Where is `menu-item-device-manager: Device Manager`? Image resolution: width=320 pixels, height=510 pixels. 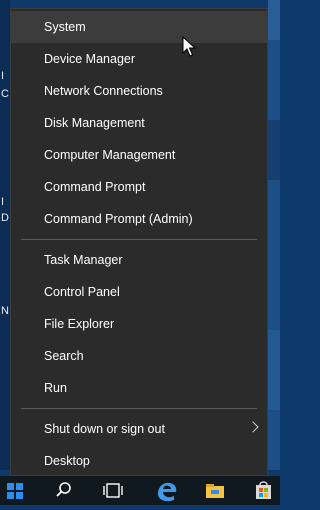
menu-item-device-manager: Device Manager is located at coordinates (139, 59).